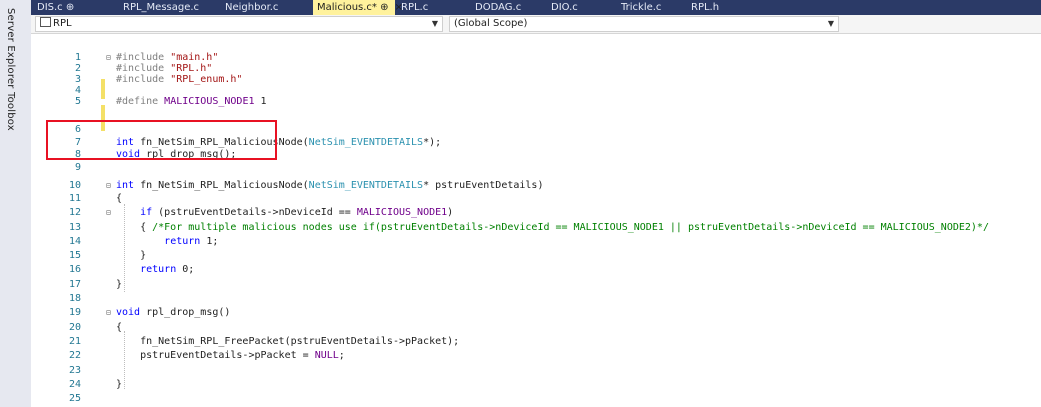 This screenshot has width=1041, height=407. What do you see at coordinates (45, 22) in the screenshot?
I see `project-icon` at bounding box center [45, 22].